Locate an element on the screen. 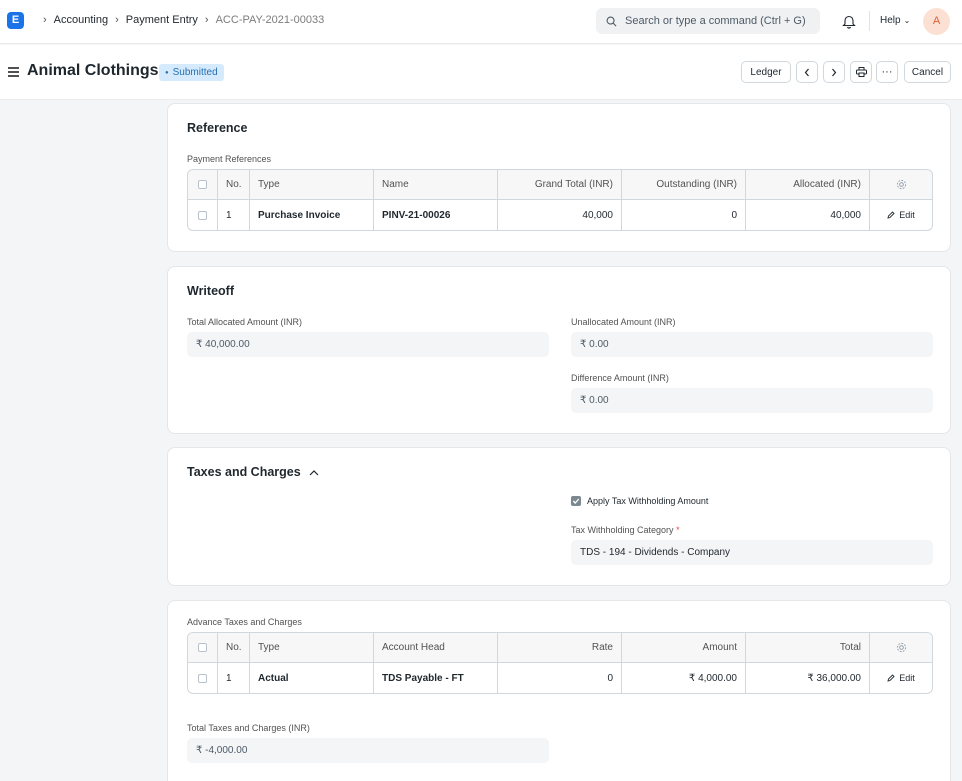  difference-label: Difference Amount (INR) is located at coordinates (620, 378).